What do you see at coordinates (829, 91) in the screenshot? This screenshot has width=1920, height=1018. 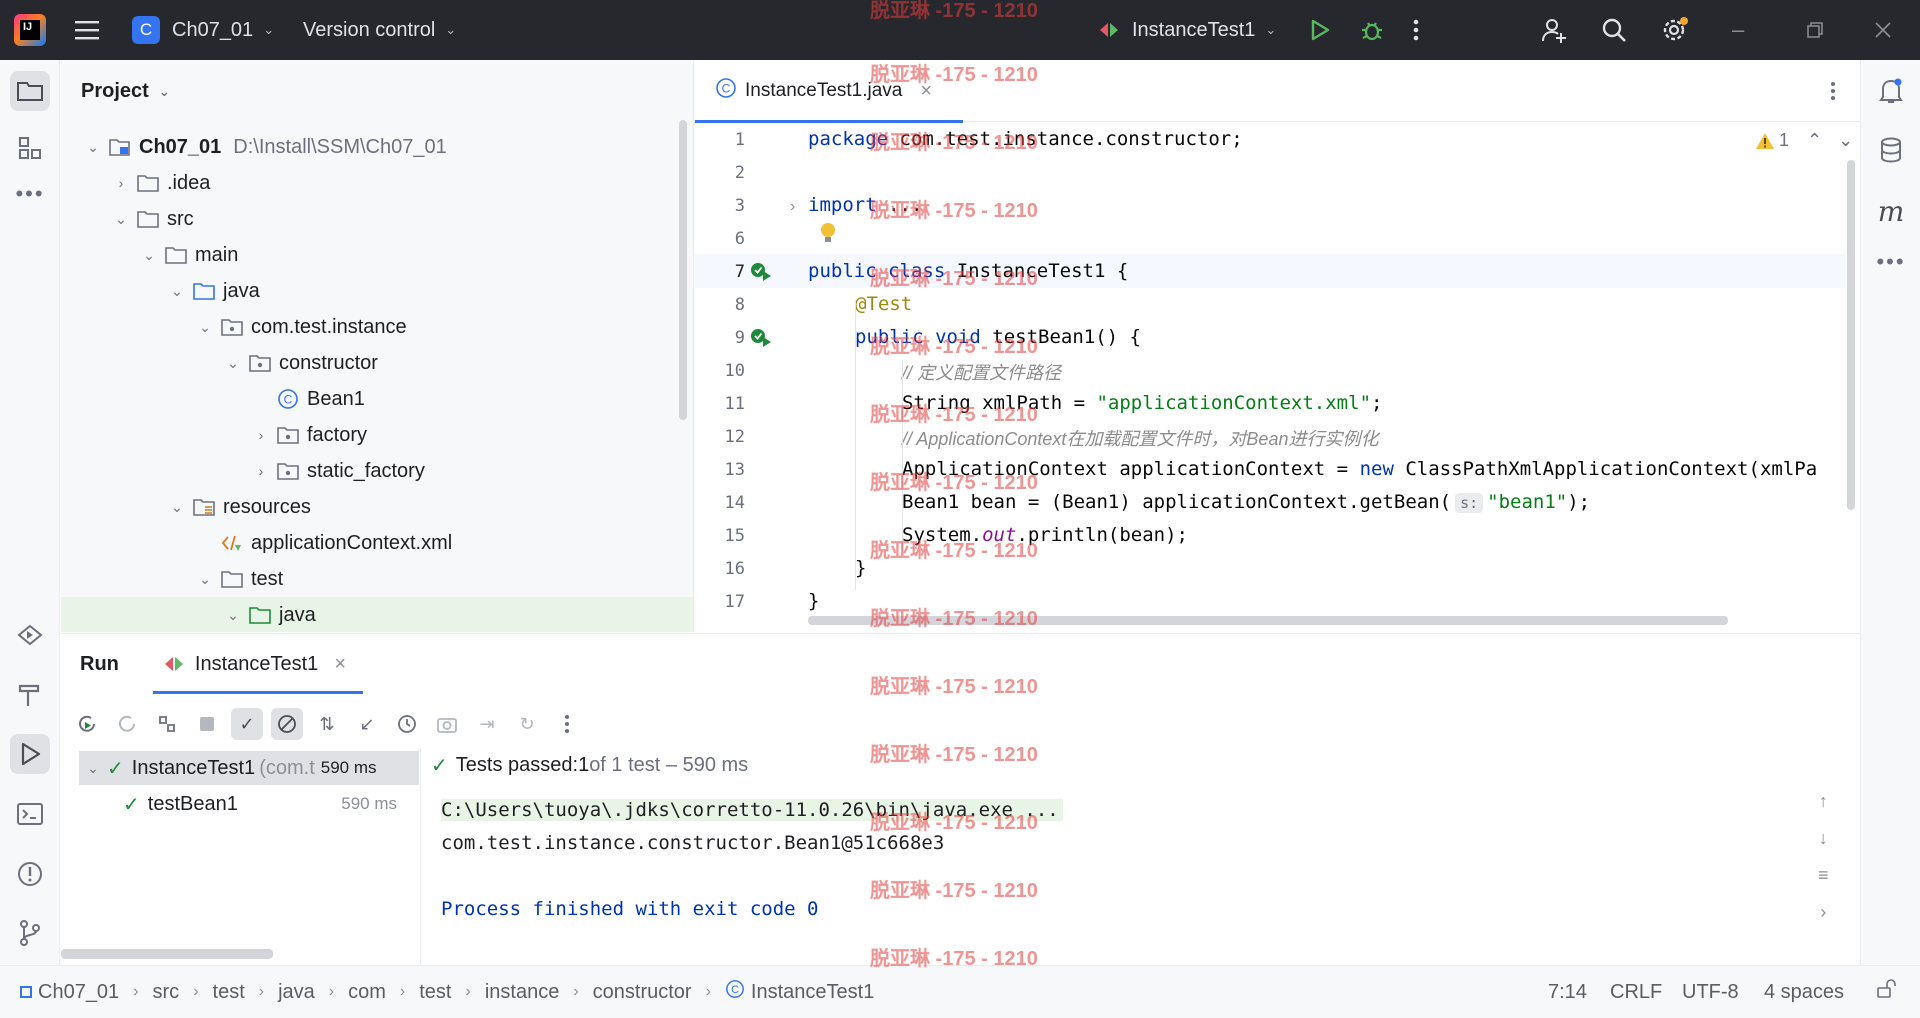 I see `editor-tab: C InstanceTest1.java ×` at bounding box center [829, 91].